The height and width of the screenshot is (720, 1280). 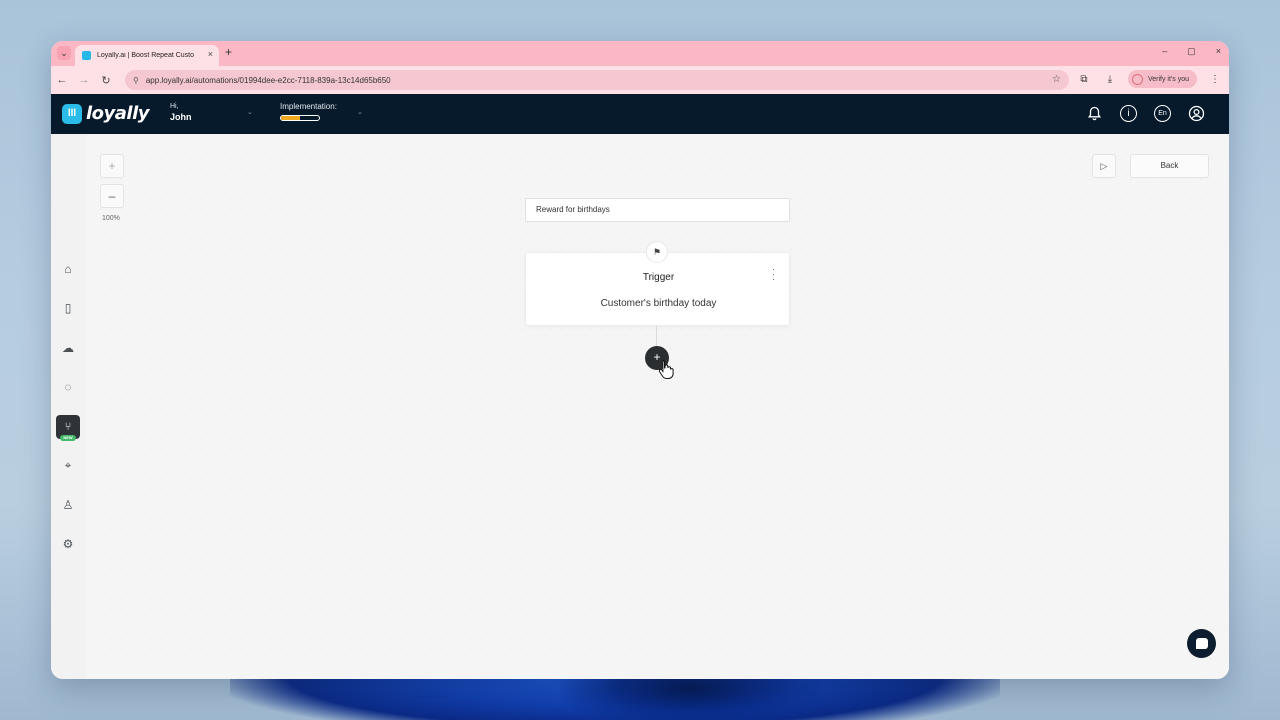 I want to click on bookmark-star-icon: ☆, so click(x=1056, y=79).